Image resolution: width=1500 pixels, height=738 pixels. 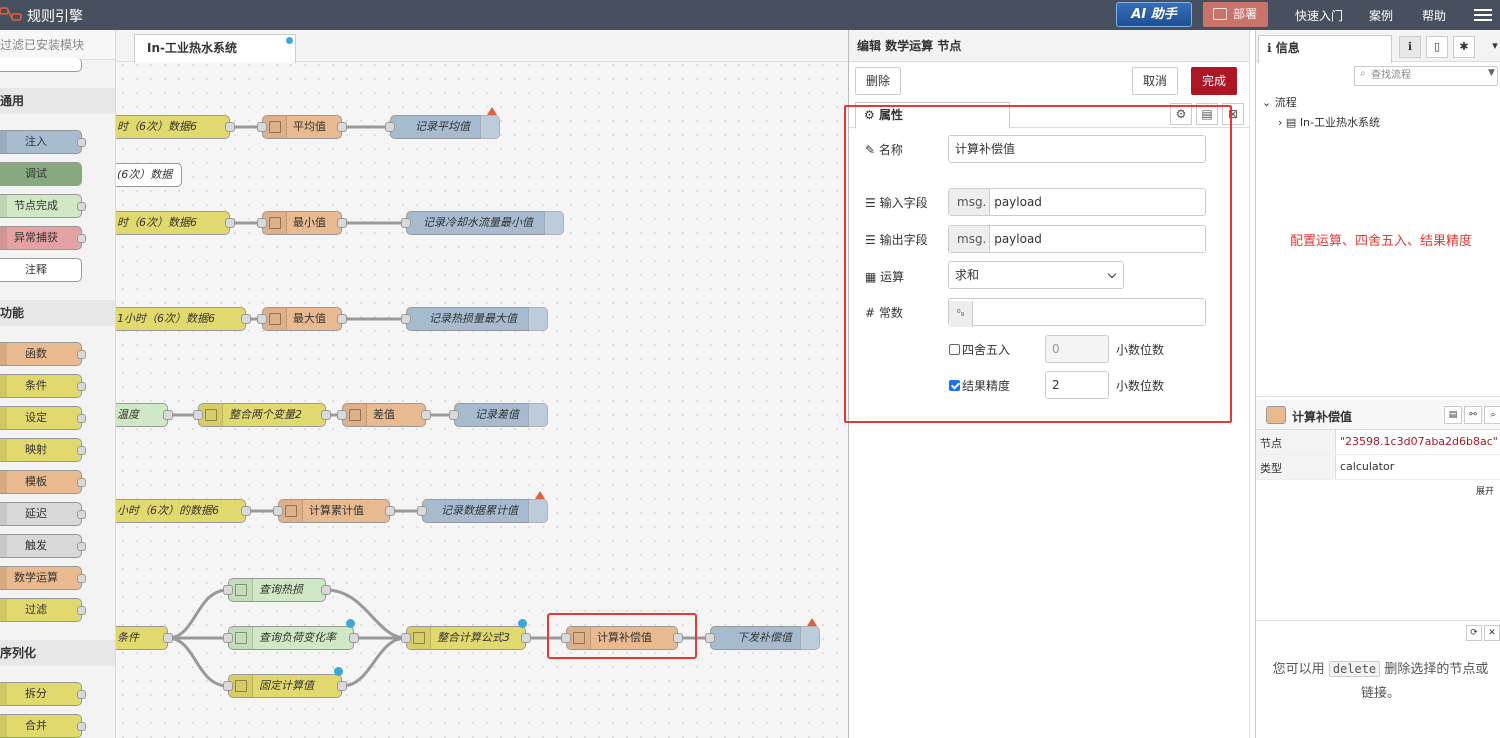 I want to click on flow-node-query-load: 查询负荷变化率, so click(x=291, y=634).